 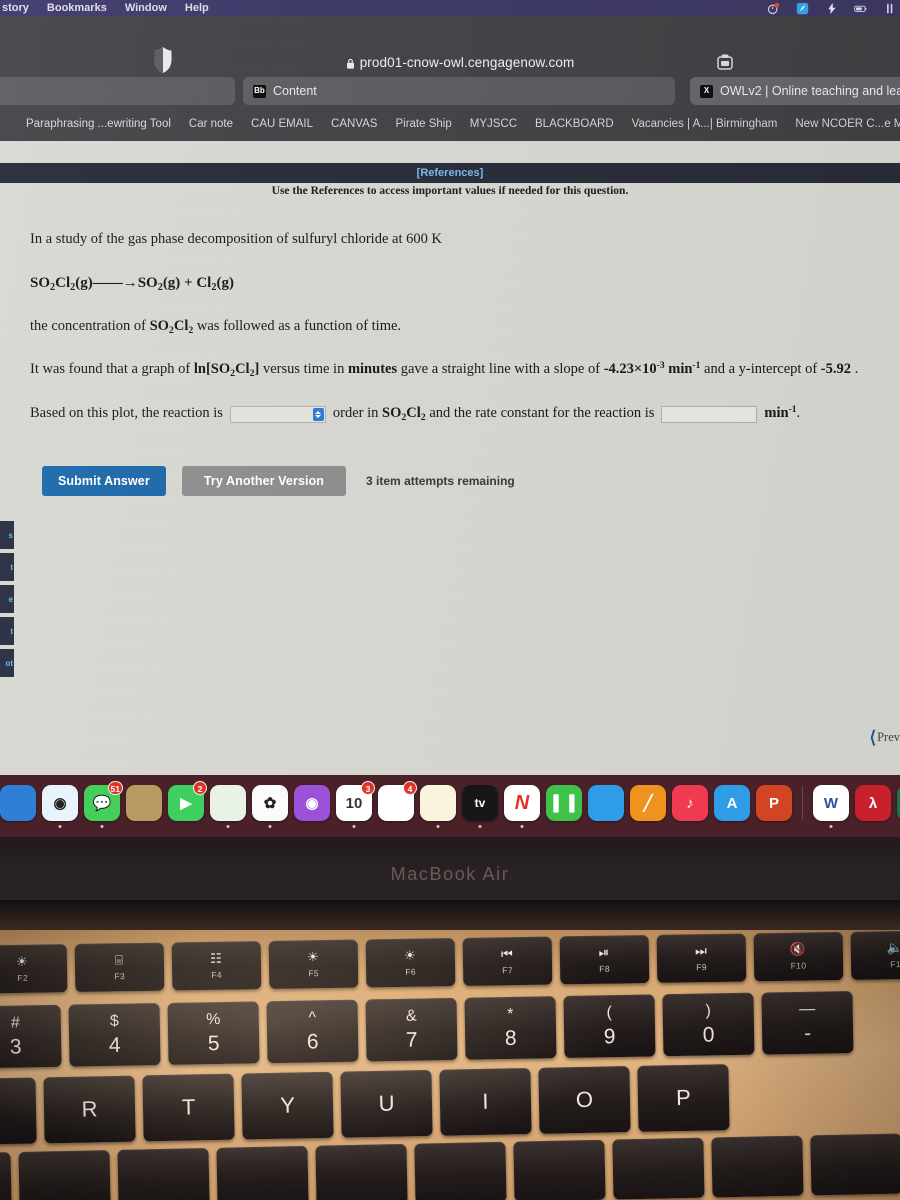 I want to click on bookmark-canvas: CANVAS, so click(x=354, y=124).